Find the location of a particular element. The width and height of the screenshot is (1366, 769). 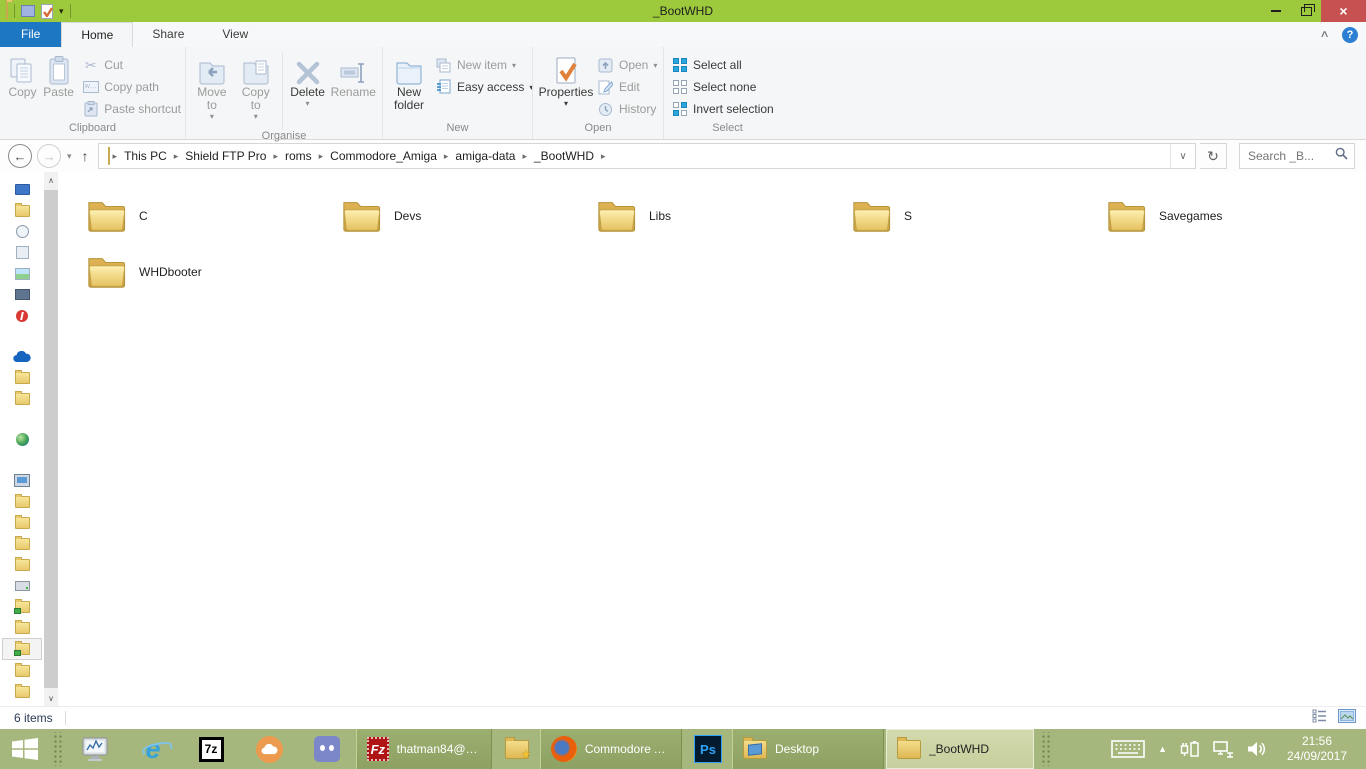

search-input is located at coordinates (1290, 156).